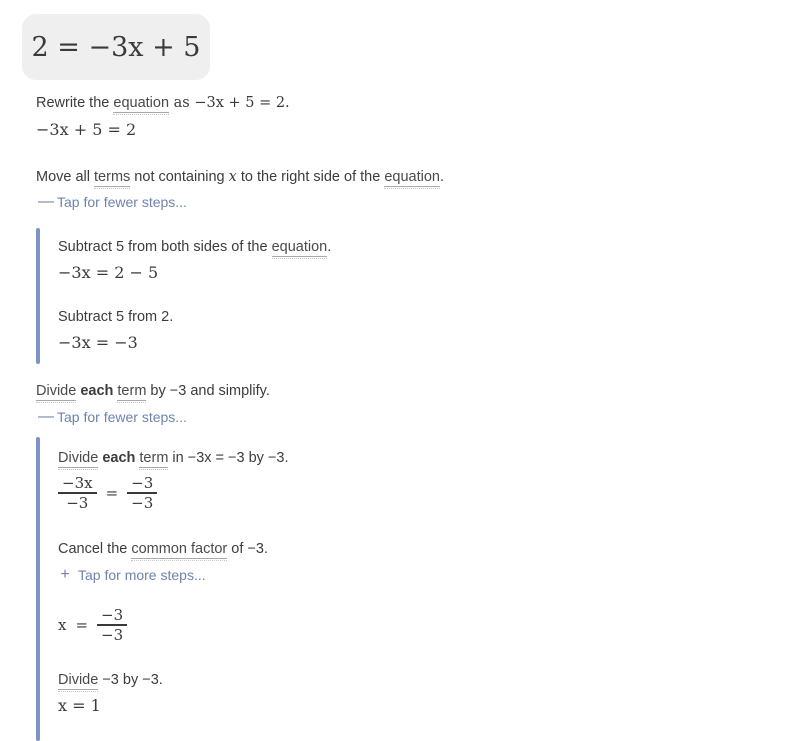 The width and height of the screenshot is (800, 741). I want to click on step-move-terms-text-b: not containing, so click(179, 177).